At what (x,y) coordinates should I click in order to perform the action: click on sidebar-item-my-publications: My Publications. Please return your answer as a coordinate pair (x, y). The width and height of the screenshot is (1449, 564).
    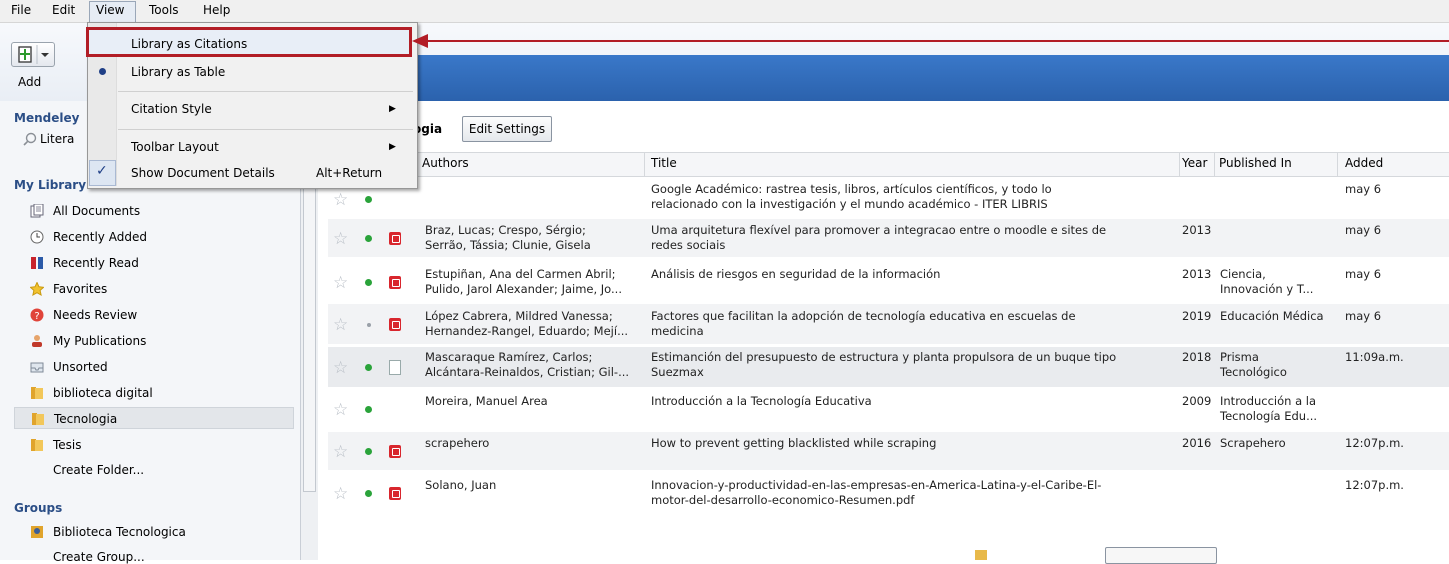
    Looking at the image, I should click on (154, 341).